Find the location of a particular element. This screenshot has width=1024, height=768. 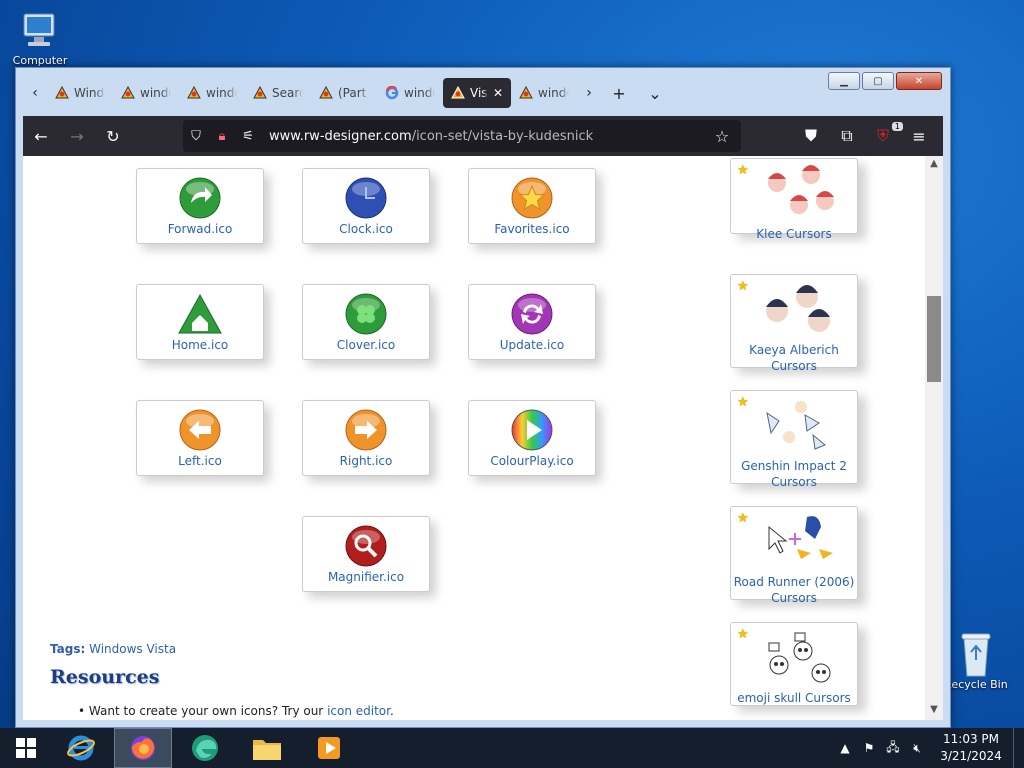

icon-card-home: Home.ico is located at coordinates (200, 322).